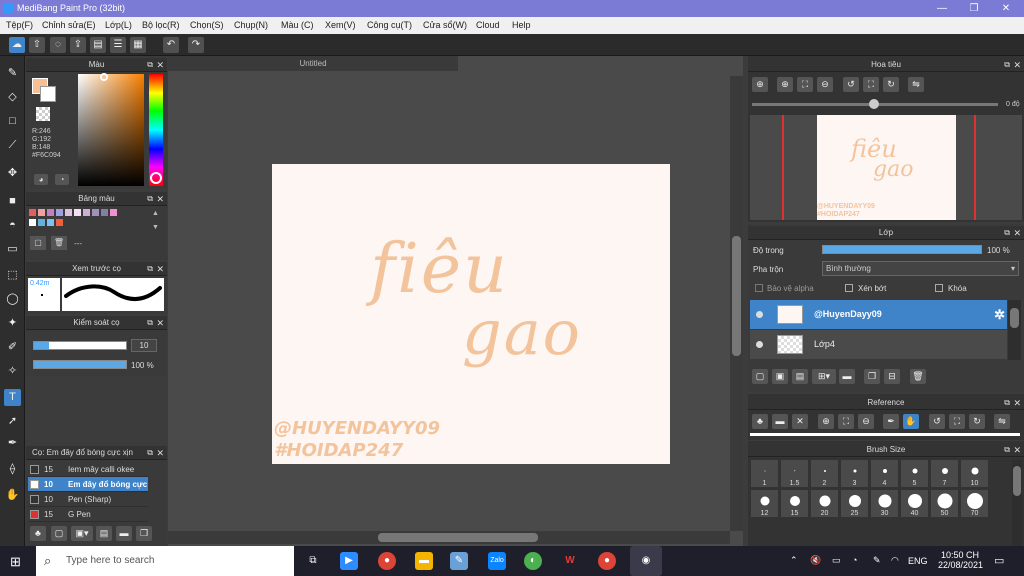 The width and height of the screenshot is (1024, 576). What do you see at coordinates (118, 45) in the screenshot?
I see `list-icon: ☰` at bounding box center [118, 45].